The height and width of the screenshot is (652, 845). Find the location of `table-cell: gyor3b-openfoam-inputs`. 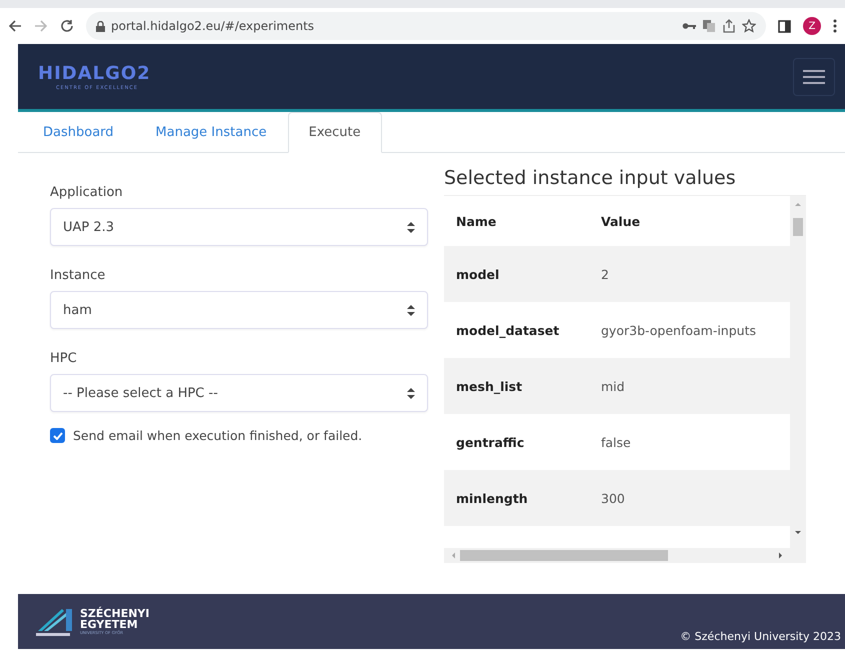

table-cell: gyor3b-openfoam-inputs is located at coordinates (689, 330).